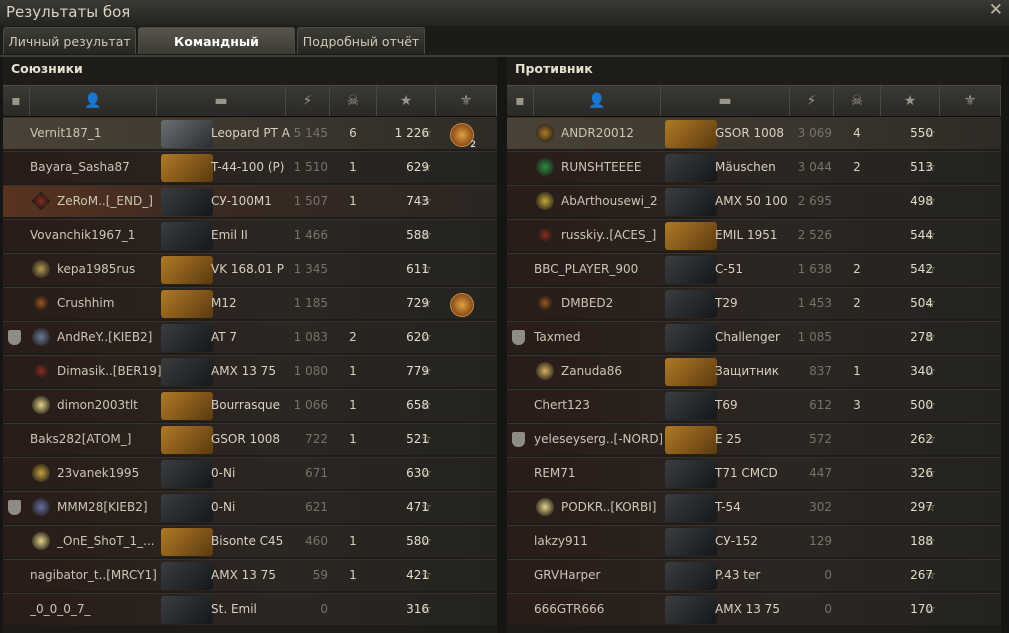 This screenshot has height=633, width=1009. I want to click on medal-icon: 2, so click(463, 136).